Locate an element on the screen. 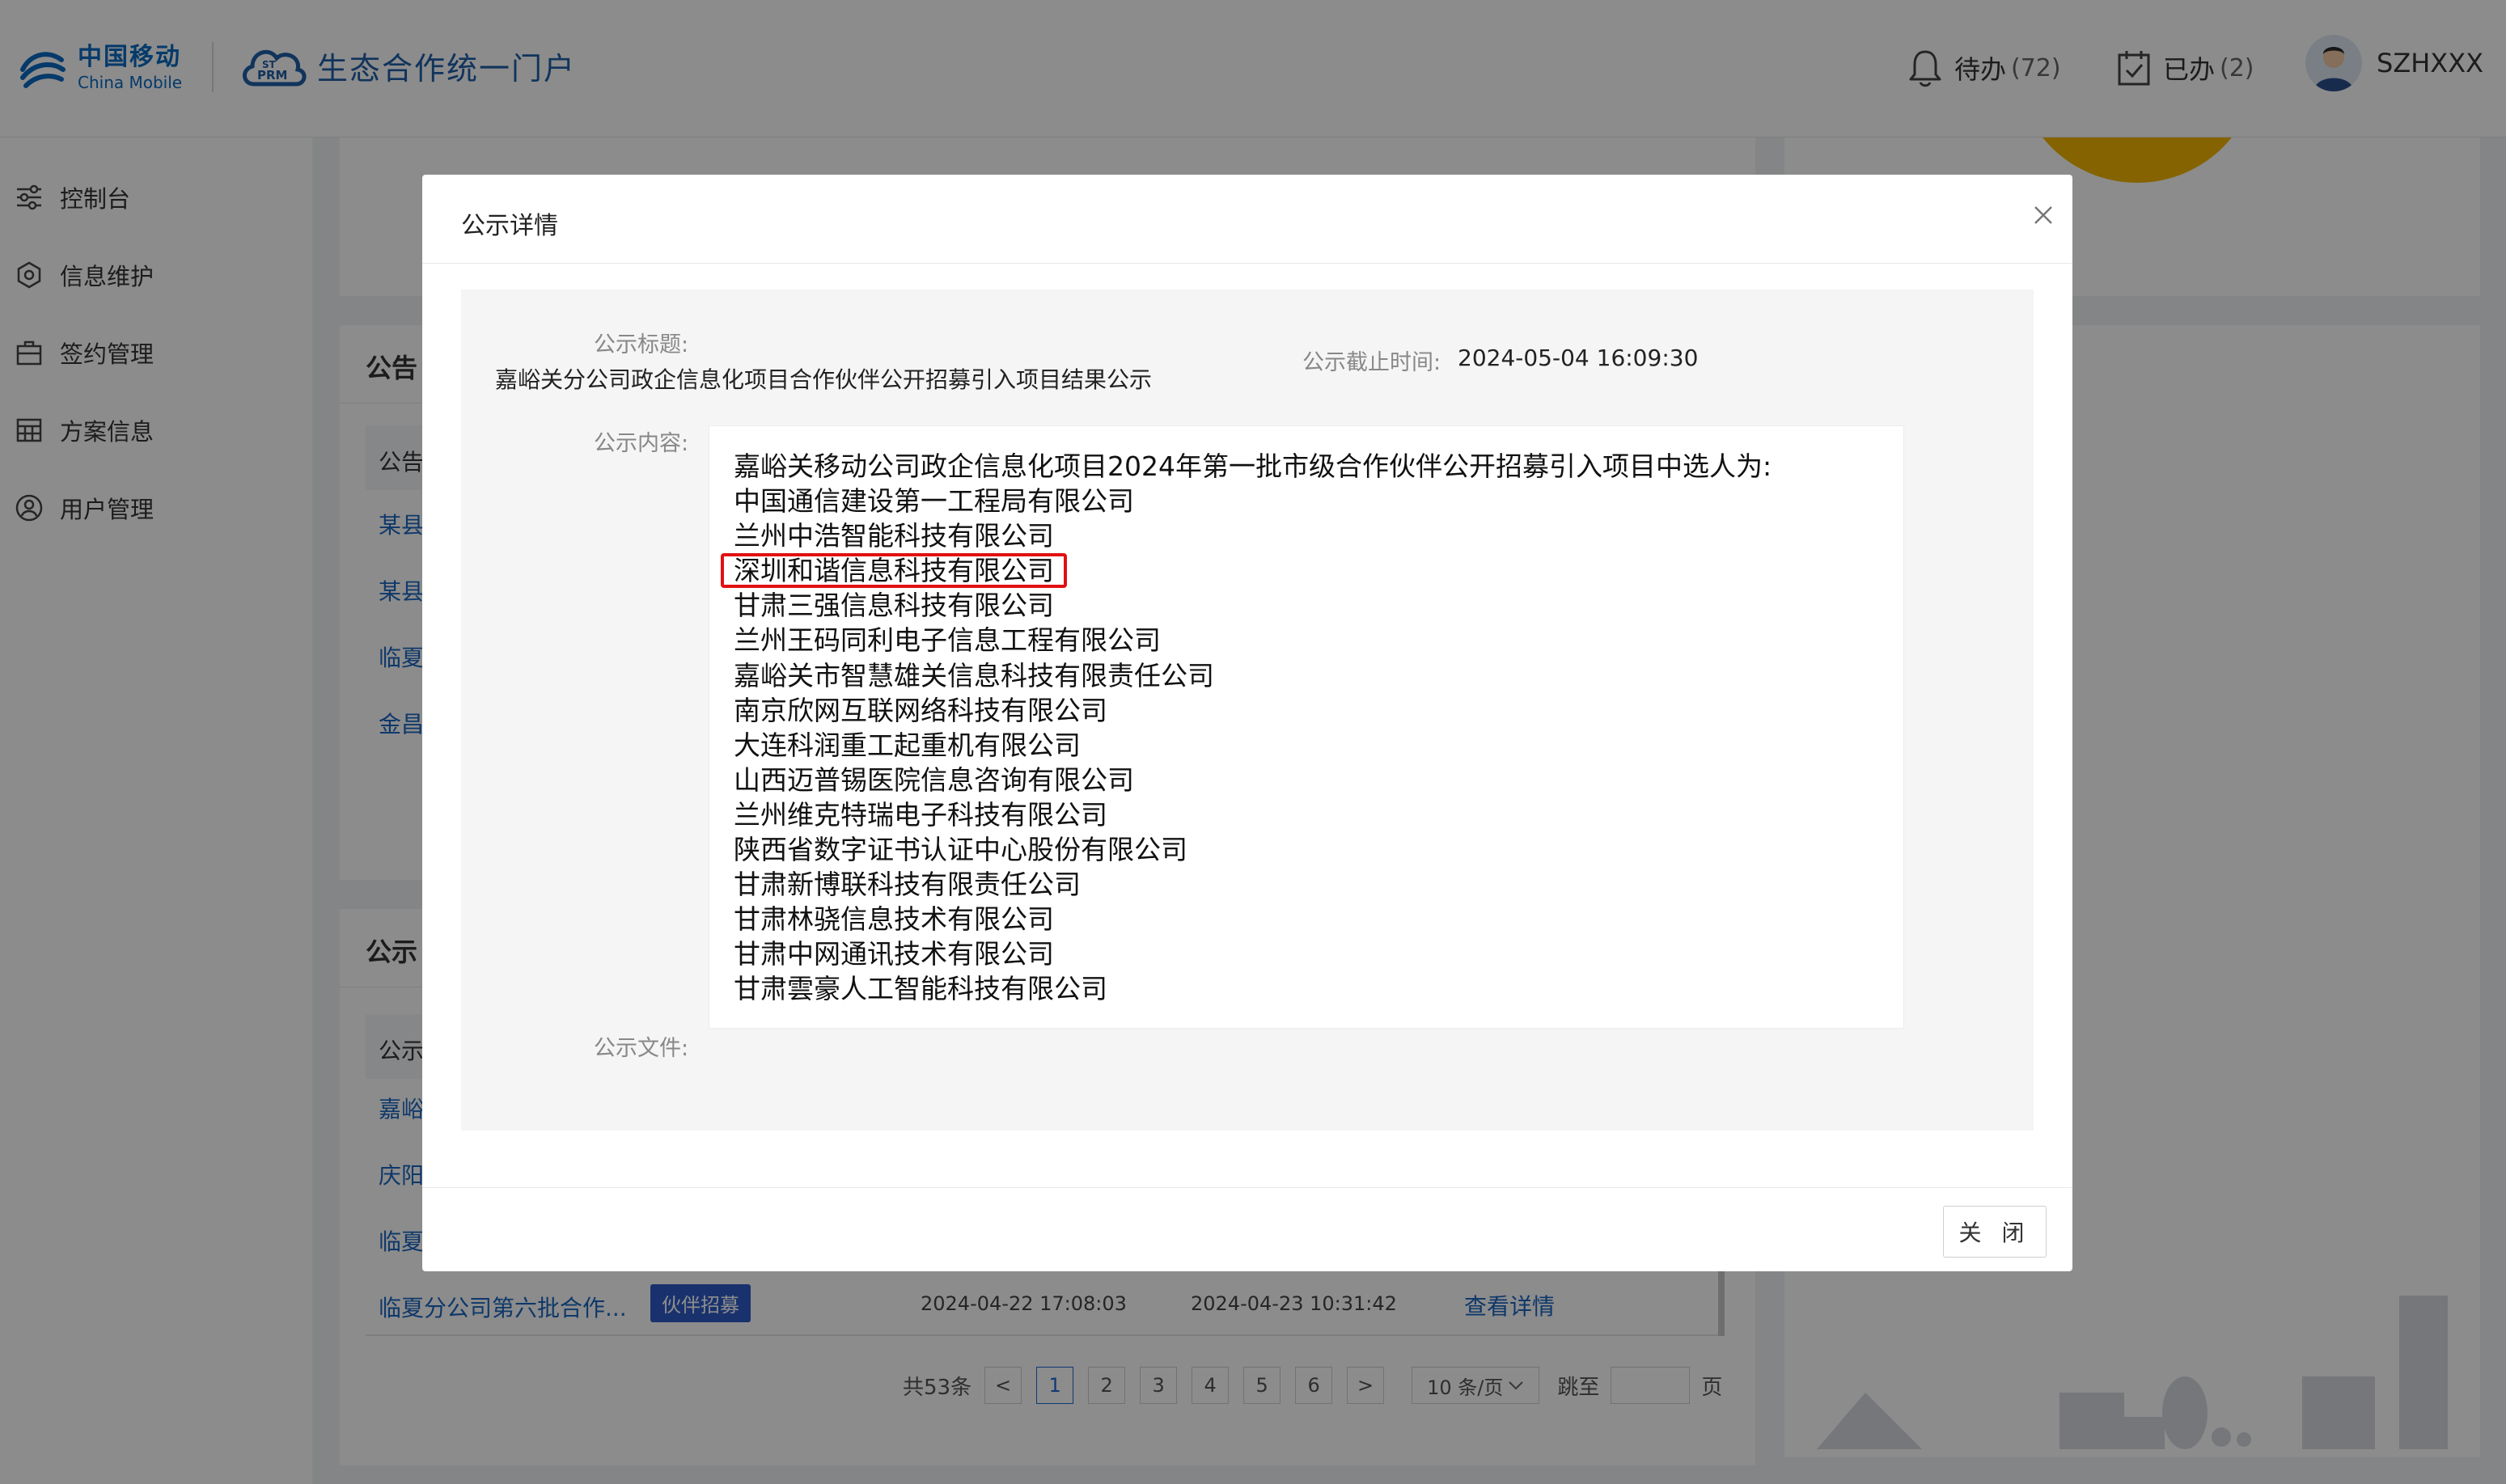 The image size is (2506, 1484). company-line: 甘肃新博联科技有限责任公司 is located at coordinates (908, 885).